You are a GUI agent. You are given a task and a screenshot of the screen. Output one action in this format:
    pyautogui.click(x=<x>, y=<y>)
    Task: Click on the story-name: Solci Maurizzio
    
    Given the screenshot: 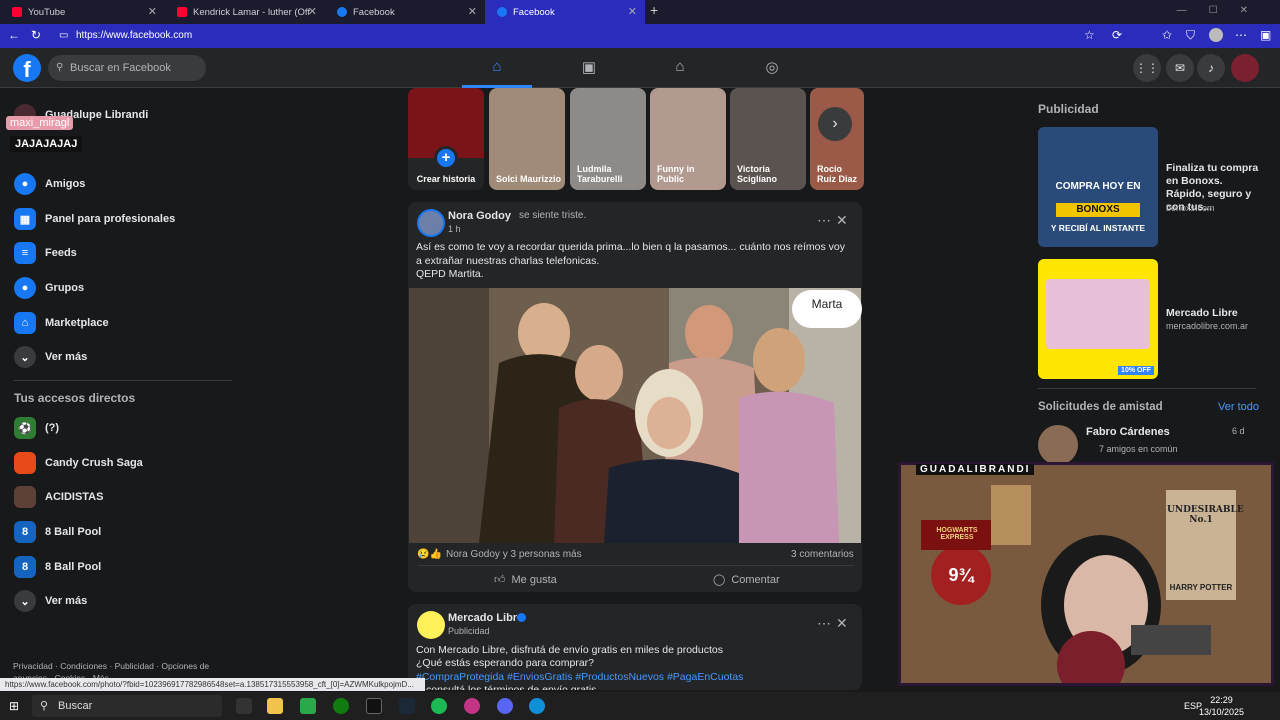 What is the action you would take?
    pyautogui.click(x=529, y=179)
    